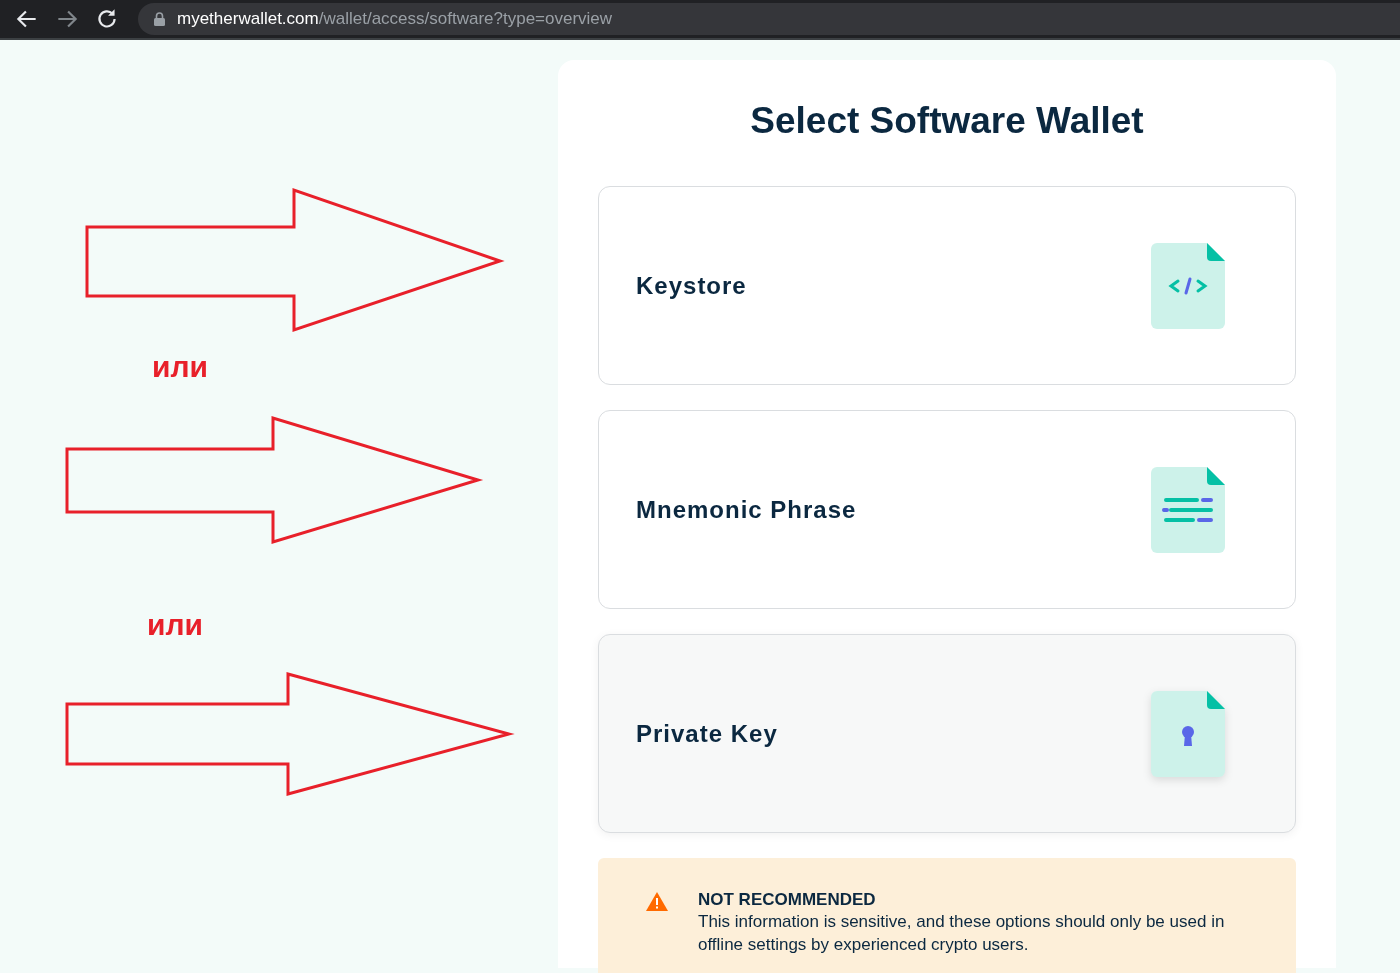 The height and width of the screenshot is (973, 1400). Describe the element at coordinates (787, 900) in the screenshot. I see `warning-title: NOT RECOMMENDED` at that location.